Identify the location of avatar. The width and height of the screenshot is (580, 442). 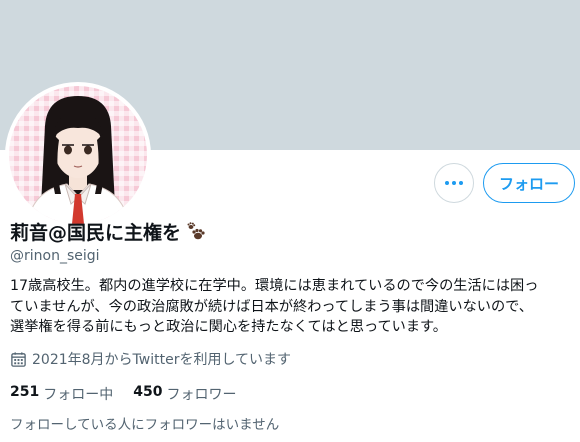
(78, 155).